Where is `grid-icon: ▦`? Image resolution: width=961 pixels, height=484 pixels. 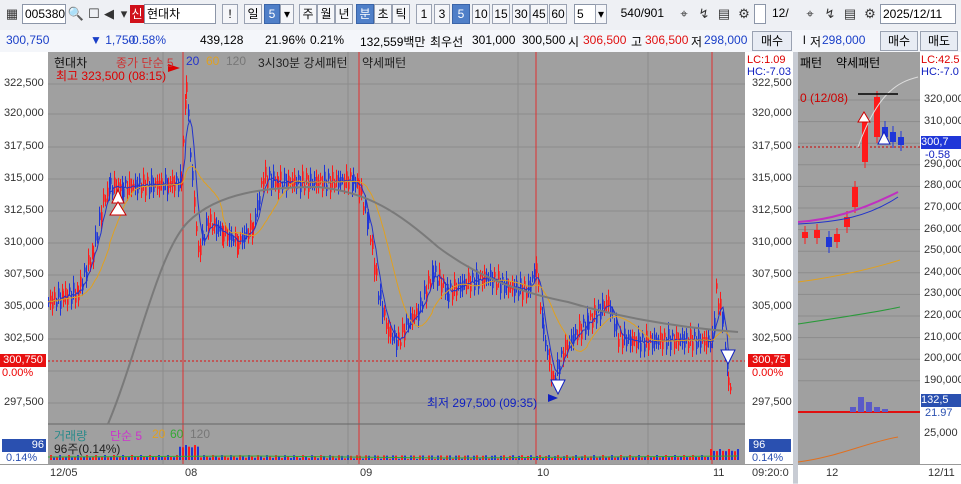 grid-icon: ▦ is located at coordinates (12, 14).